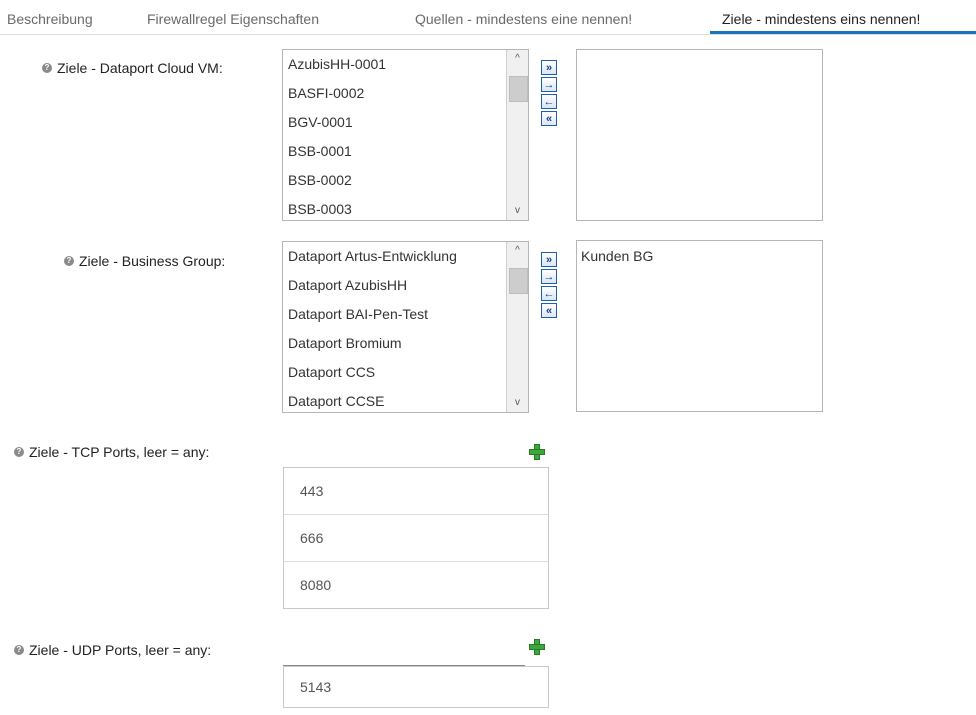 The height and width of the screenshot is (715, 976). What do you see at coordinates (394, 256) in the screenshot?
I see `list-item: Dataport Artus-Entwicklung` at bounding box center [394, 256].